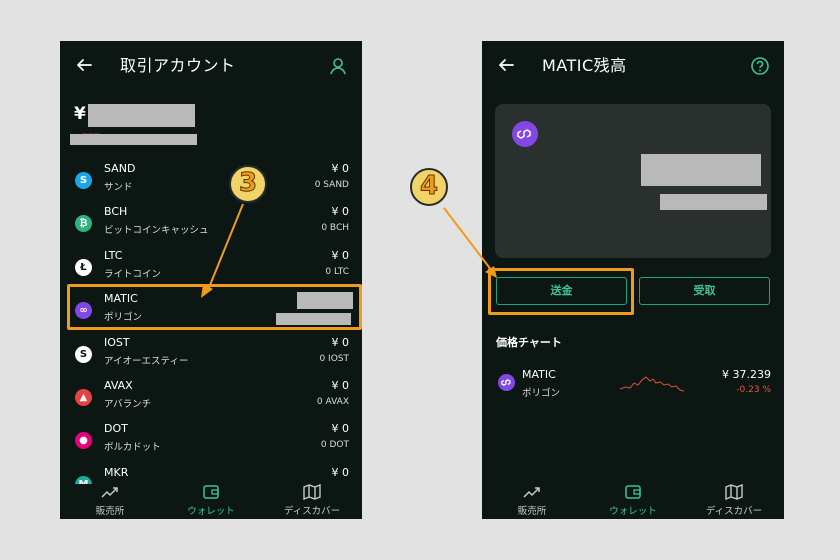  I want to click on annotation-arrows, so click(349, 250).